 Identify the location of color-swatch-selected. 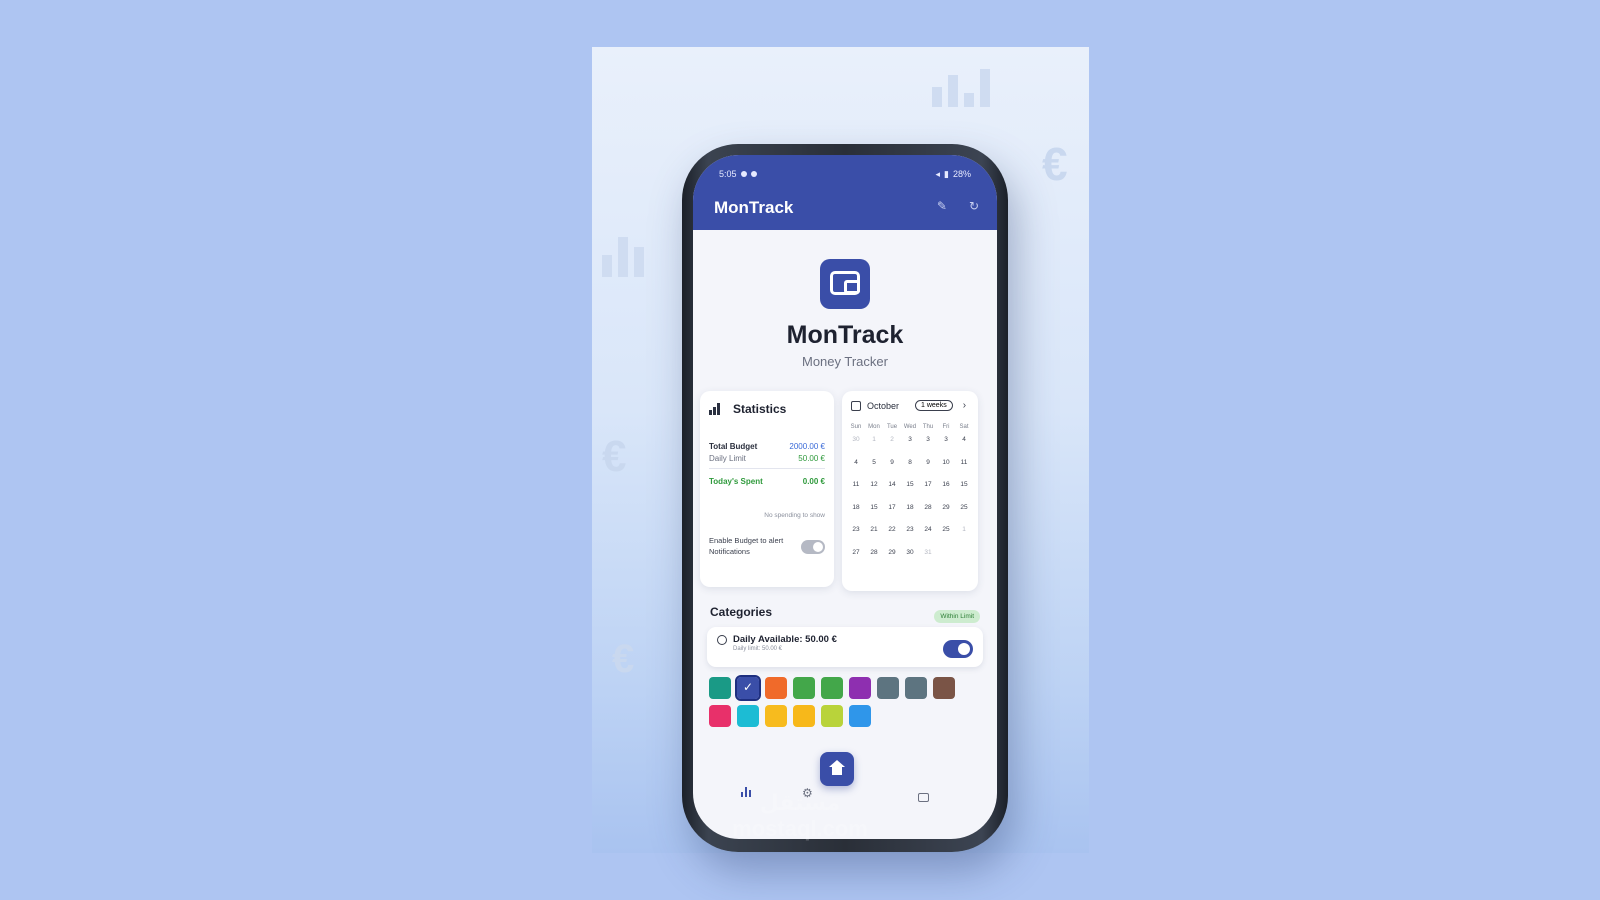
(748, 688).